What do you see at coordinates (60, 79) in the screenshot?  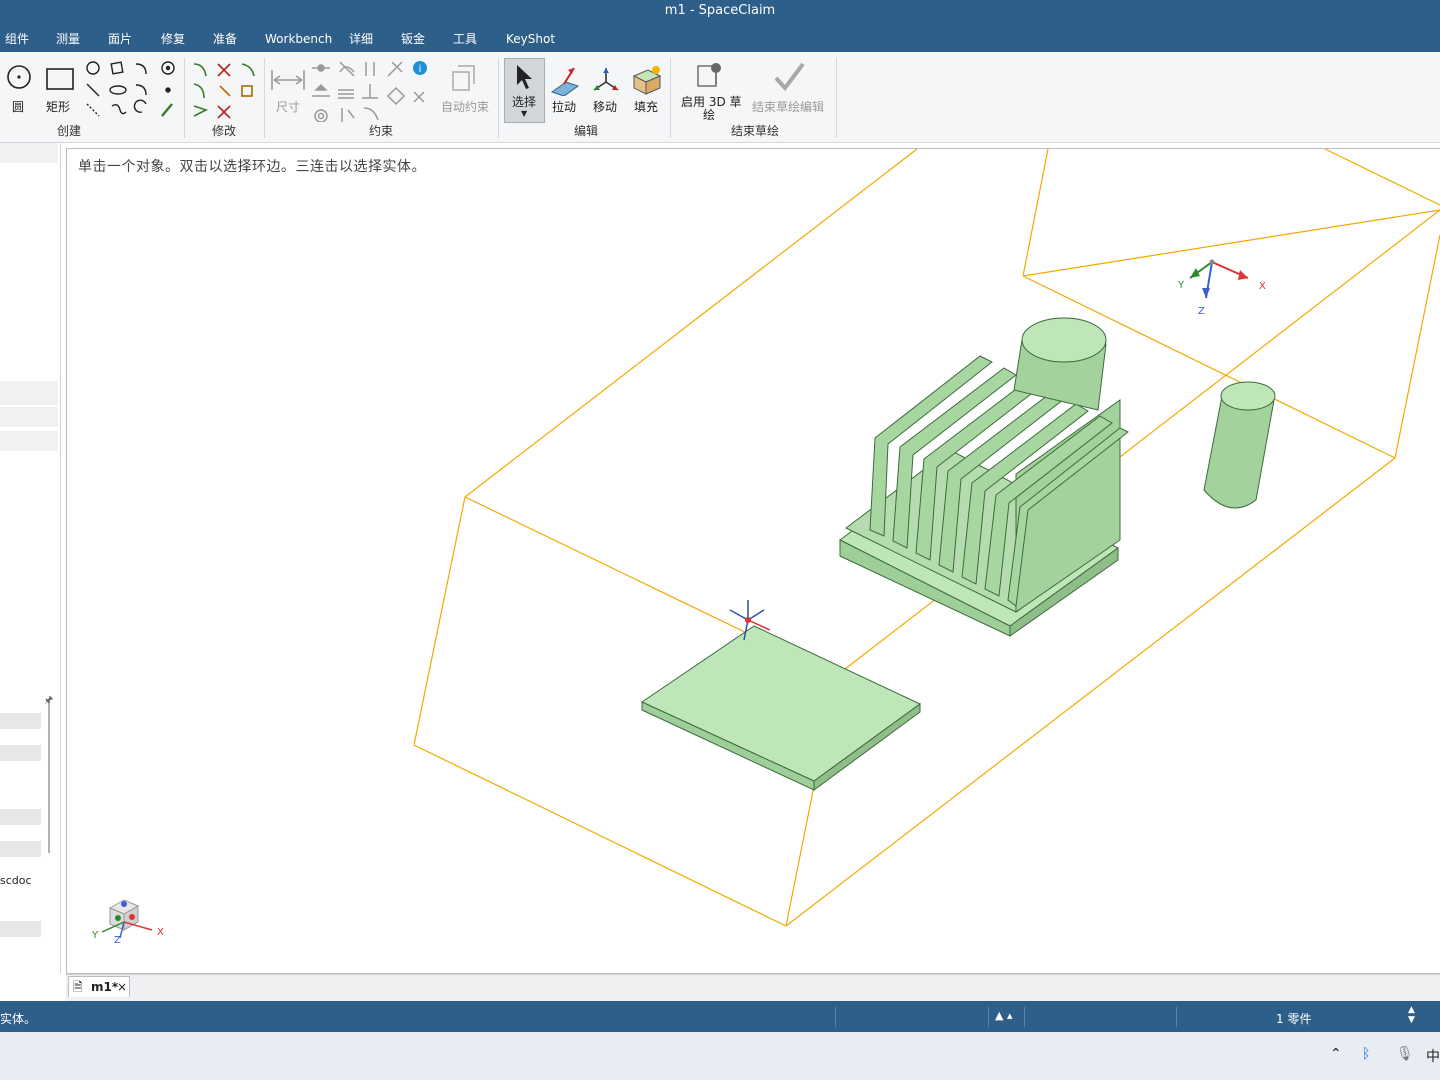 I see `rectangle-tool-icon` at bounding box center [60, 79].